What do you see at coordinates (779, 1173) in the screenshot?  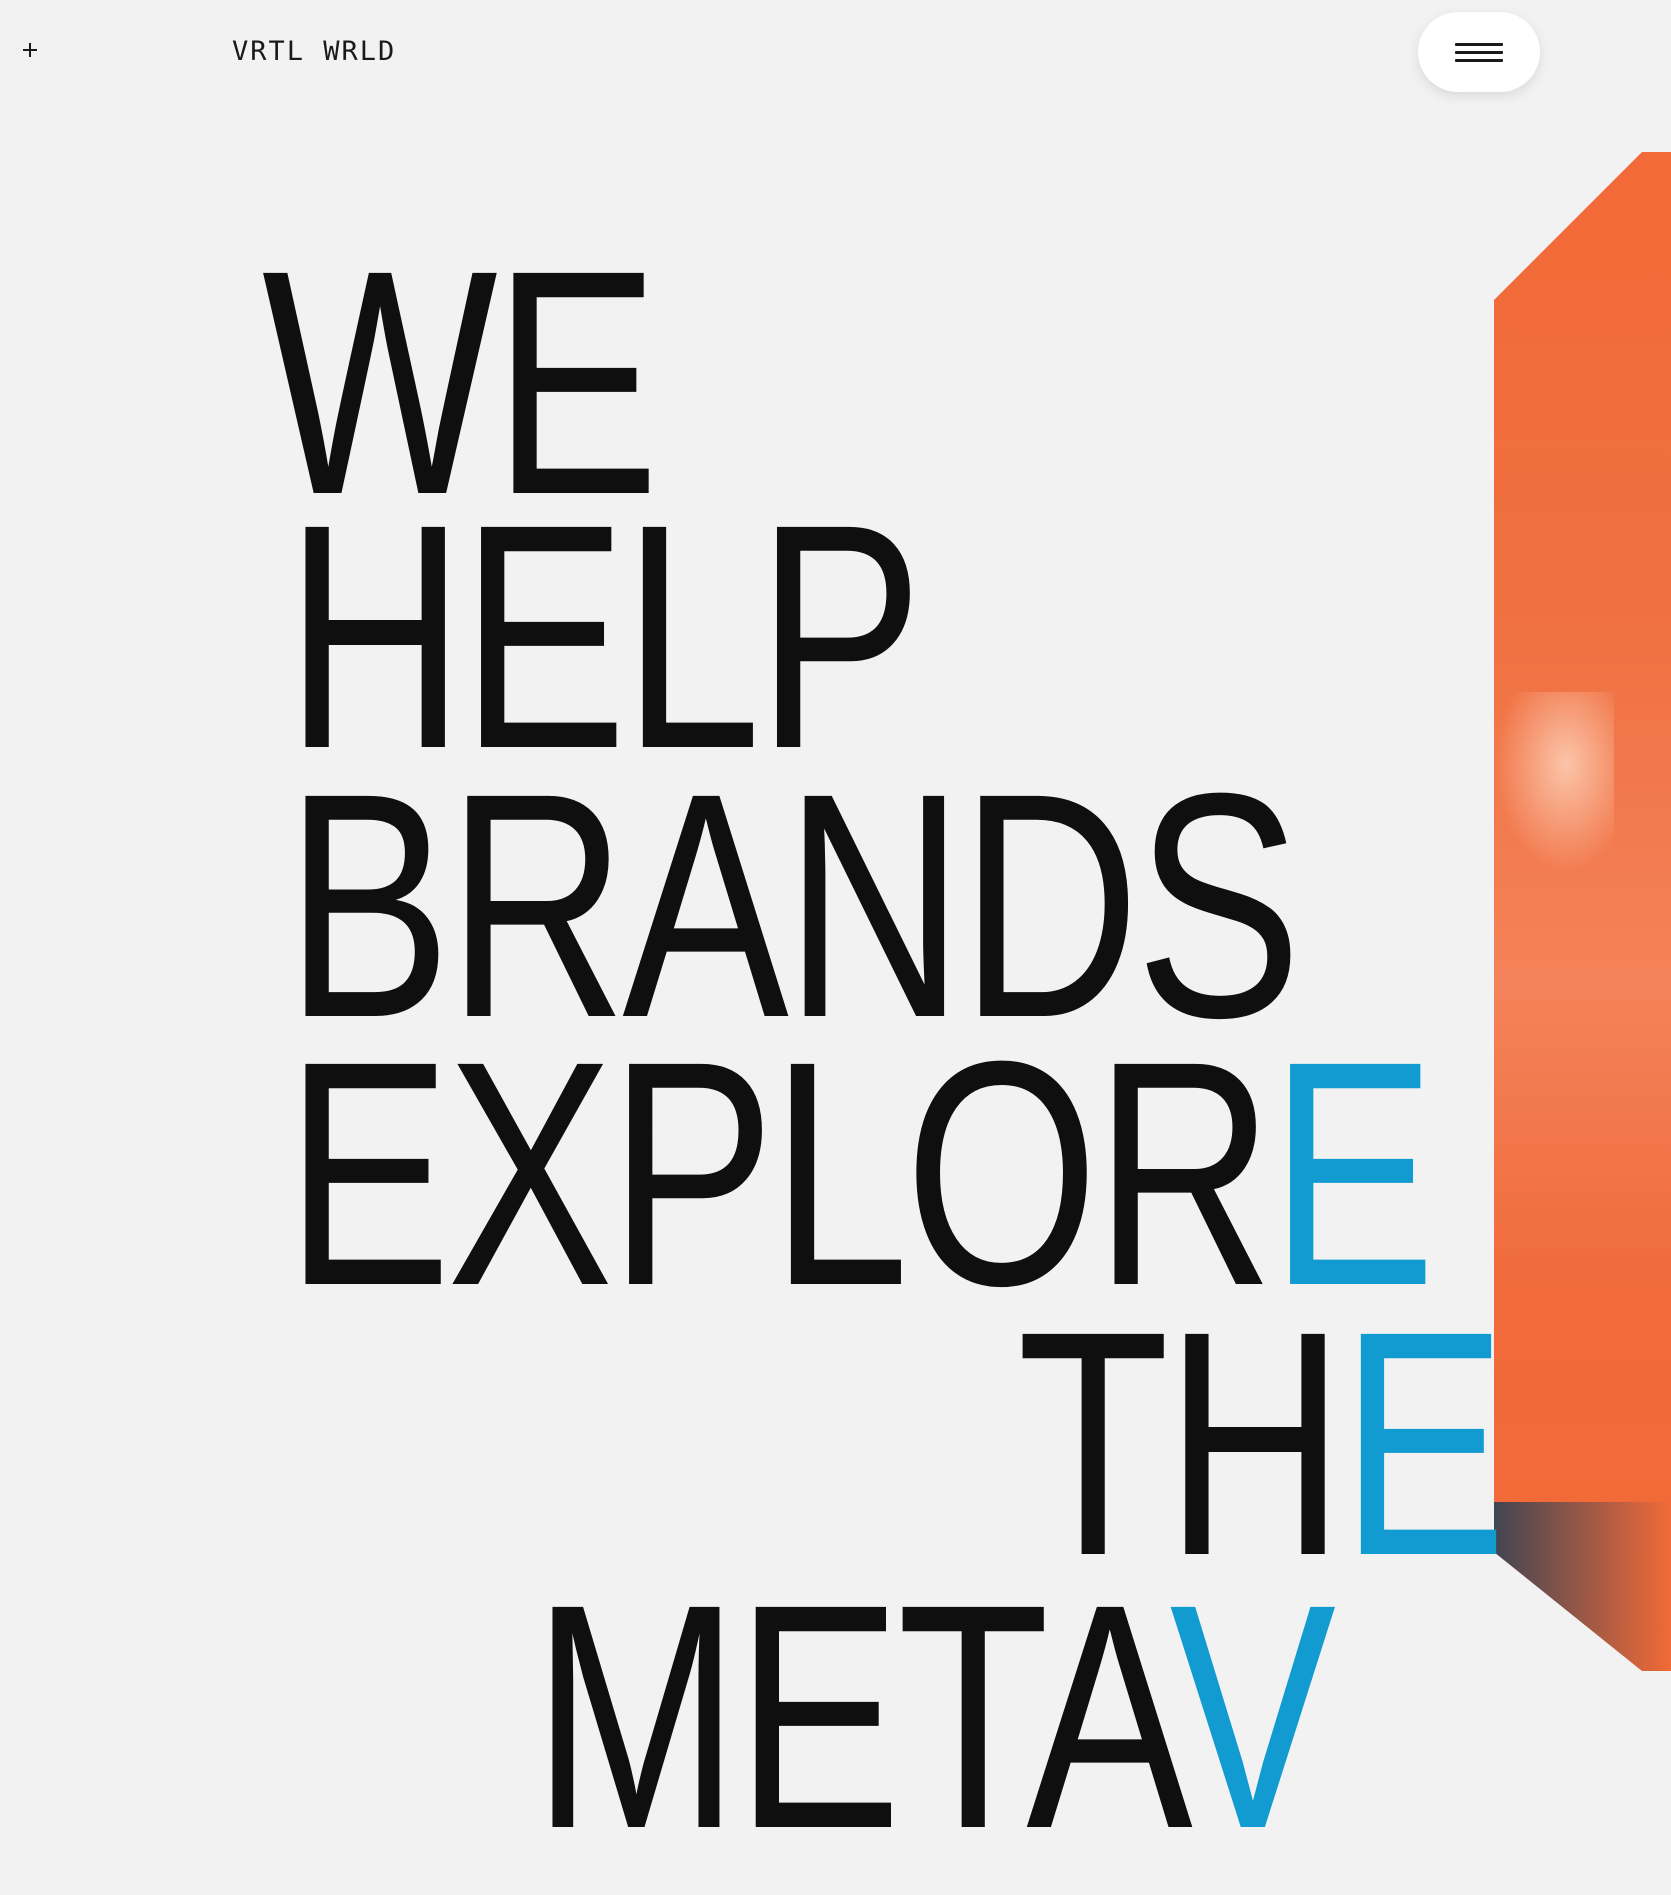 I see `headline-line-4-main: EXPLOR` at bounding box center [779, 1173].